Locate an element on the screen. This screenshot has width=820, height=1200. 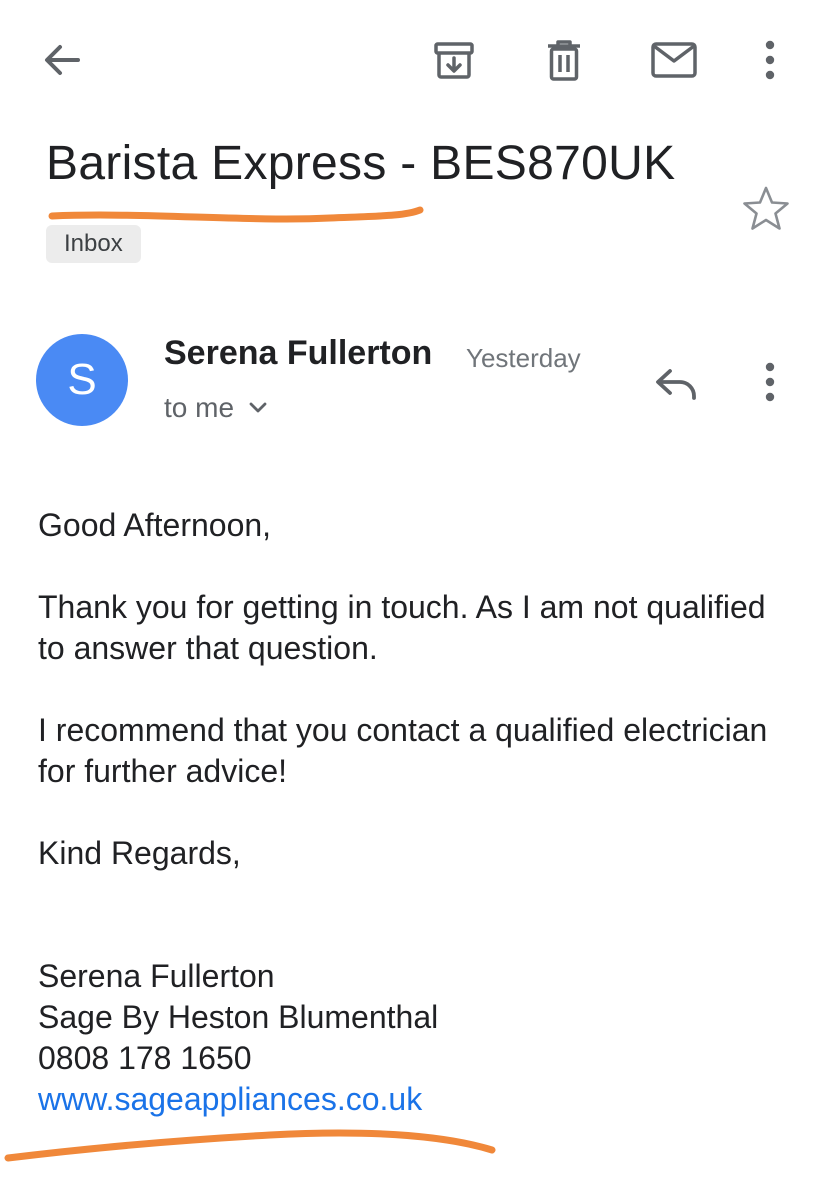
star-outline-icon is located at coordinates (766, 208).